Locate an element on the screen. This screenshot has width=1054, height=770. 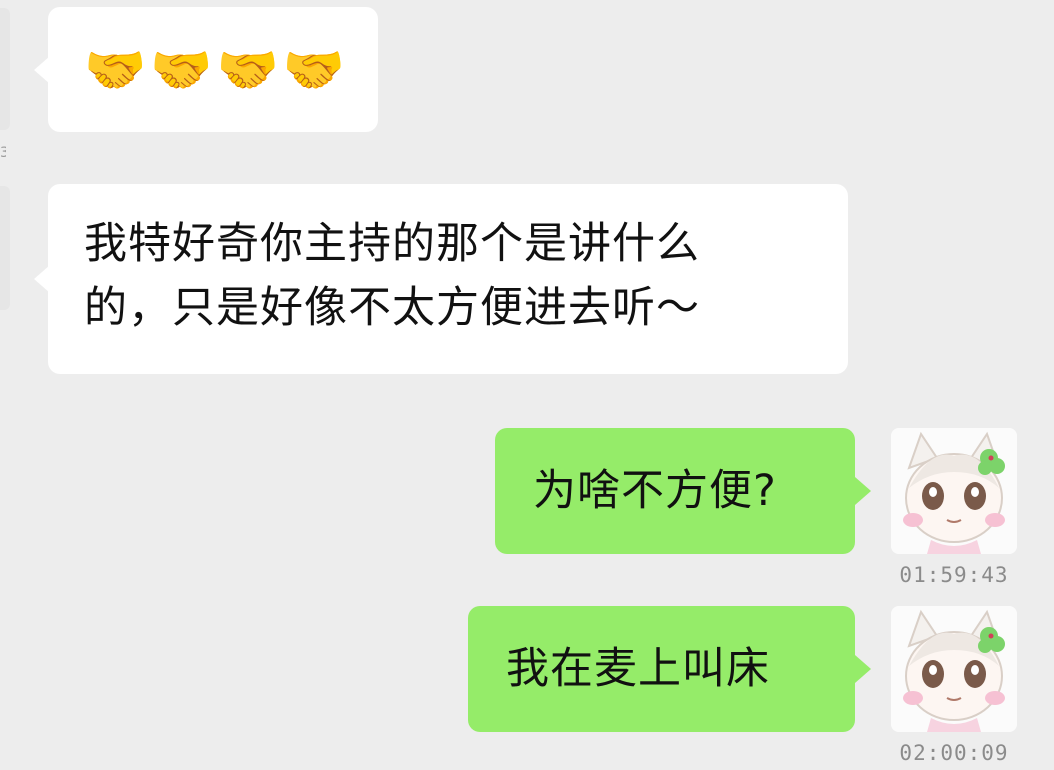
emoji-row: 🤝 🤝 🤝 🤝 is located at coordinates (215, 69).